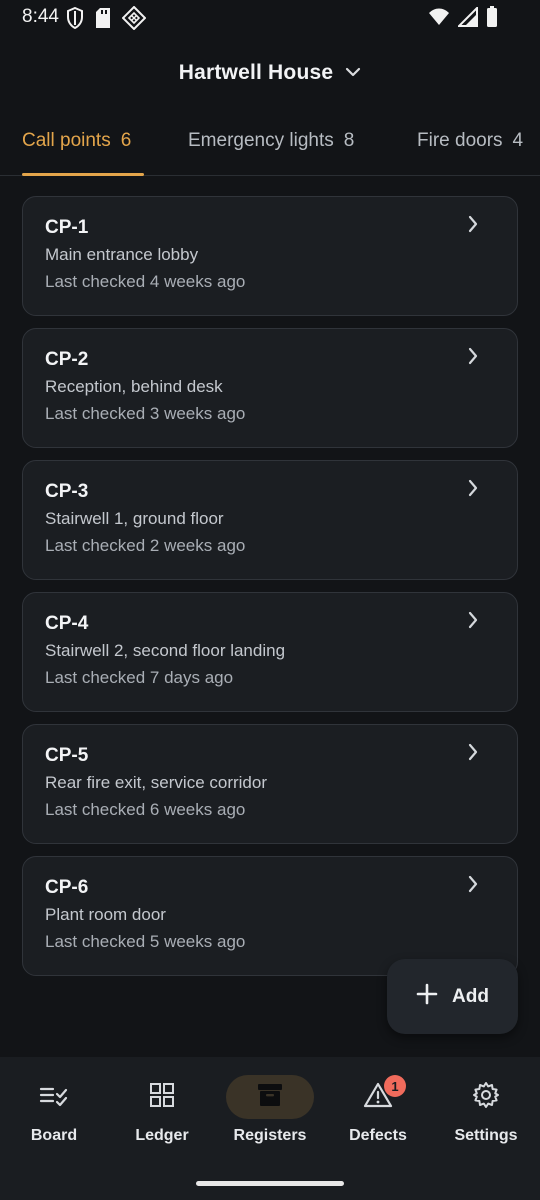 This screenshot has width=540, height=1200. I want to click on tab-label: Fire doors, so click(460, 140).